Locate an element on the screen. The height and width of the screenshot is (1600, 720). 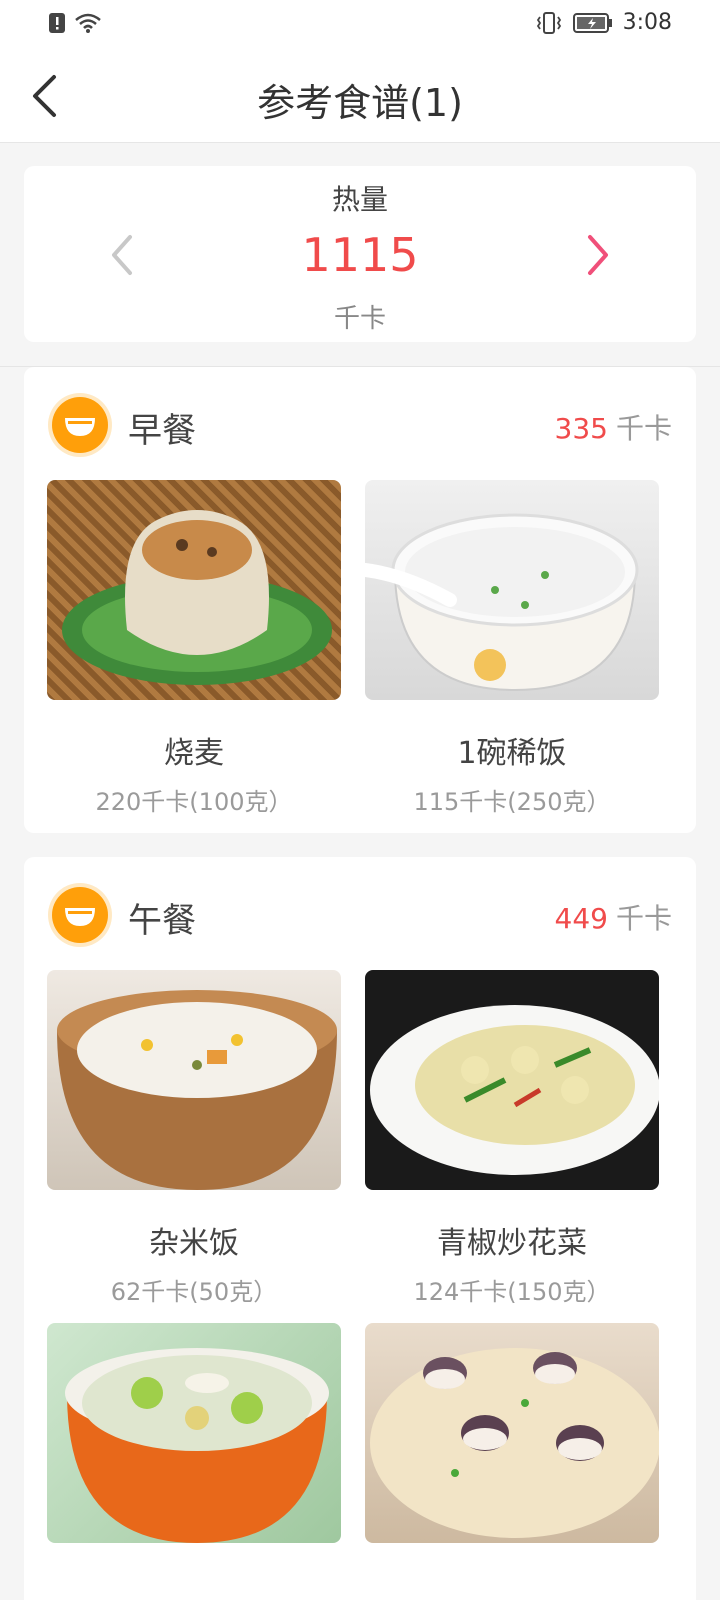
food-name: 青椒炒花菜 is located at coordinates (512, 1243).